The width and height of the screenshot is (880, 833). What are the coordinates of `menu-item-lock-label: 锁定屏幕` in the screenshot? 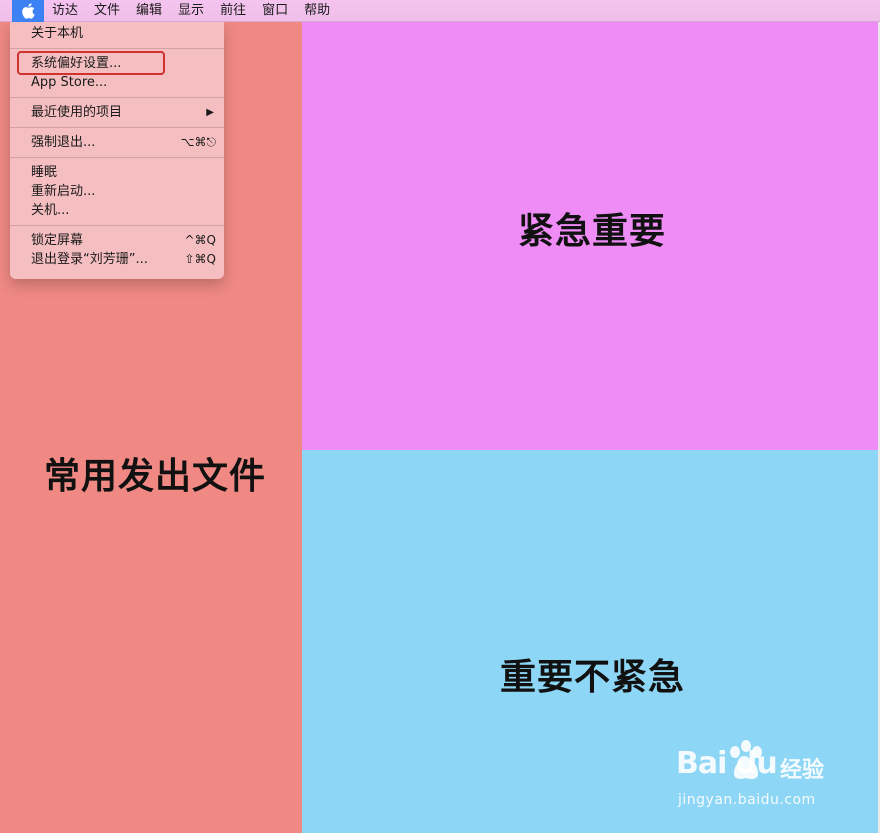 It's located at (57, 240).